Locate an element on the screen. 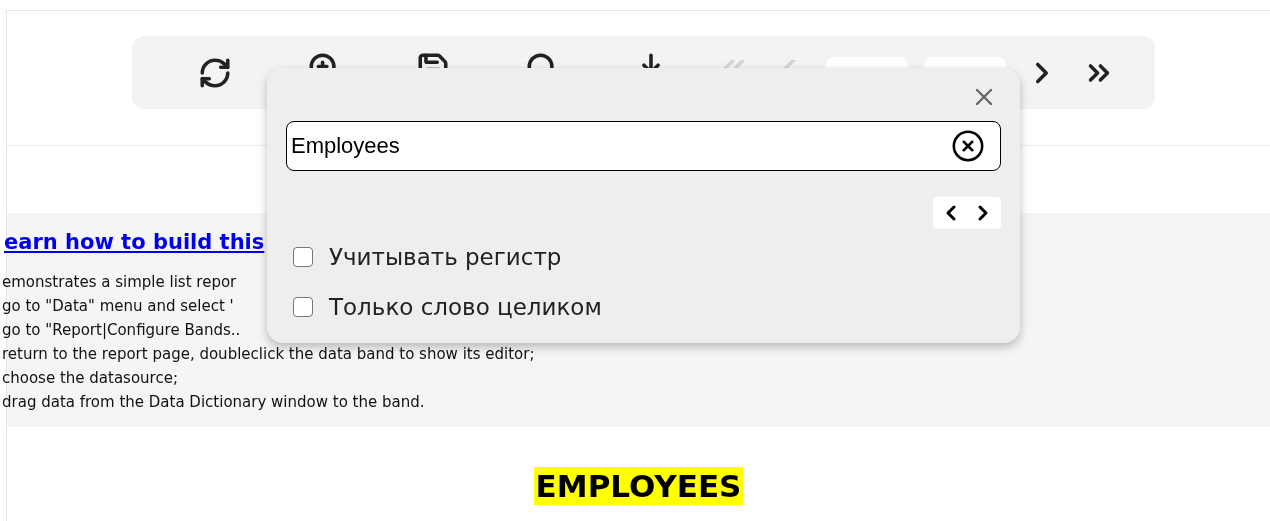 This screenshot has width=1270, height=521. description-line: go to "Report|Configure Bands.. is located at coordinates (121, 330).